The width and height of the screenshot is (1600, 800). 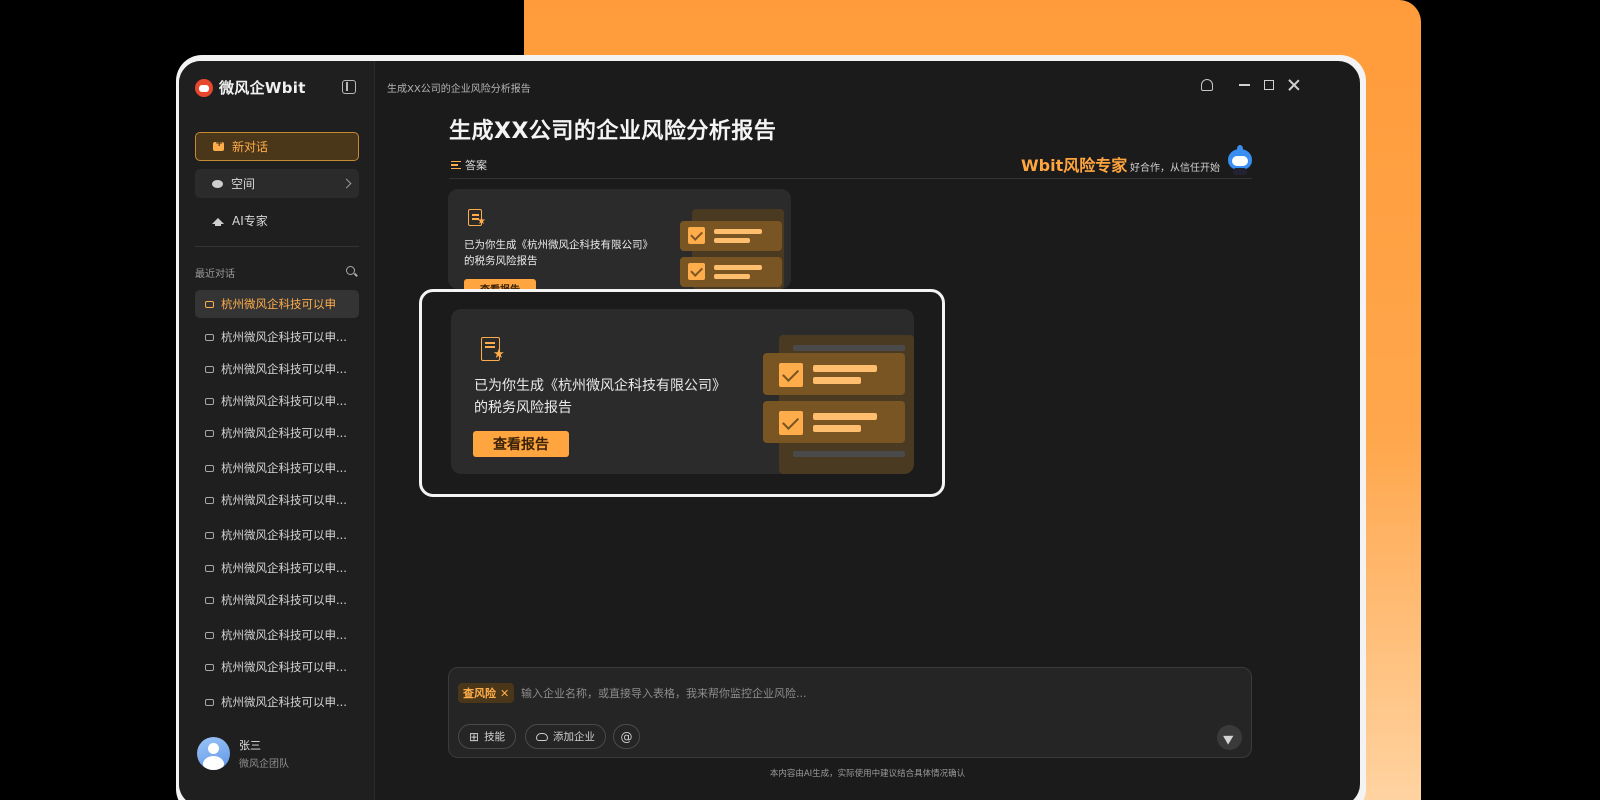 I want to click on add-company-button: 添加企业, so click(x=565, y=736).